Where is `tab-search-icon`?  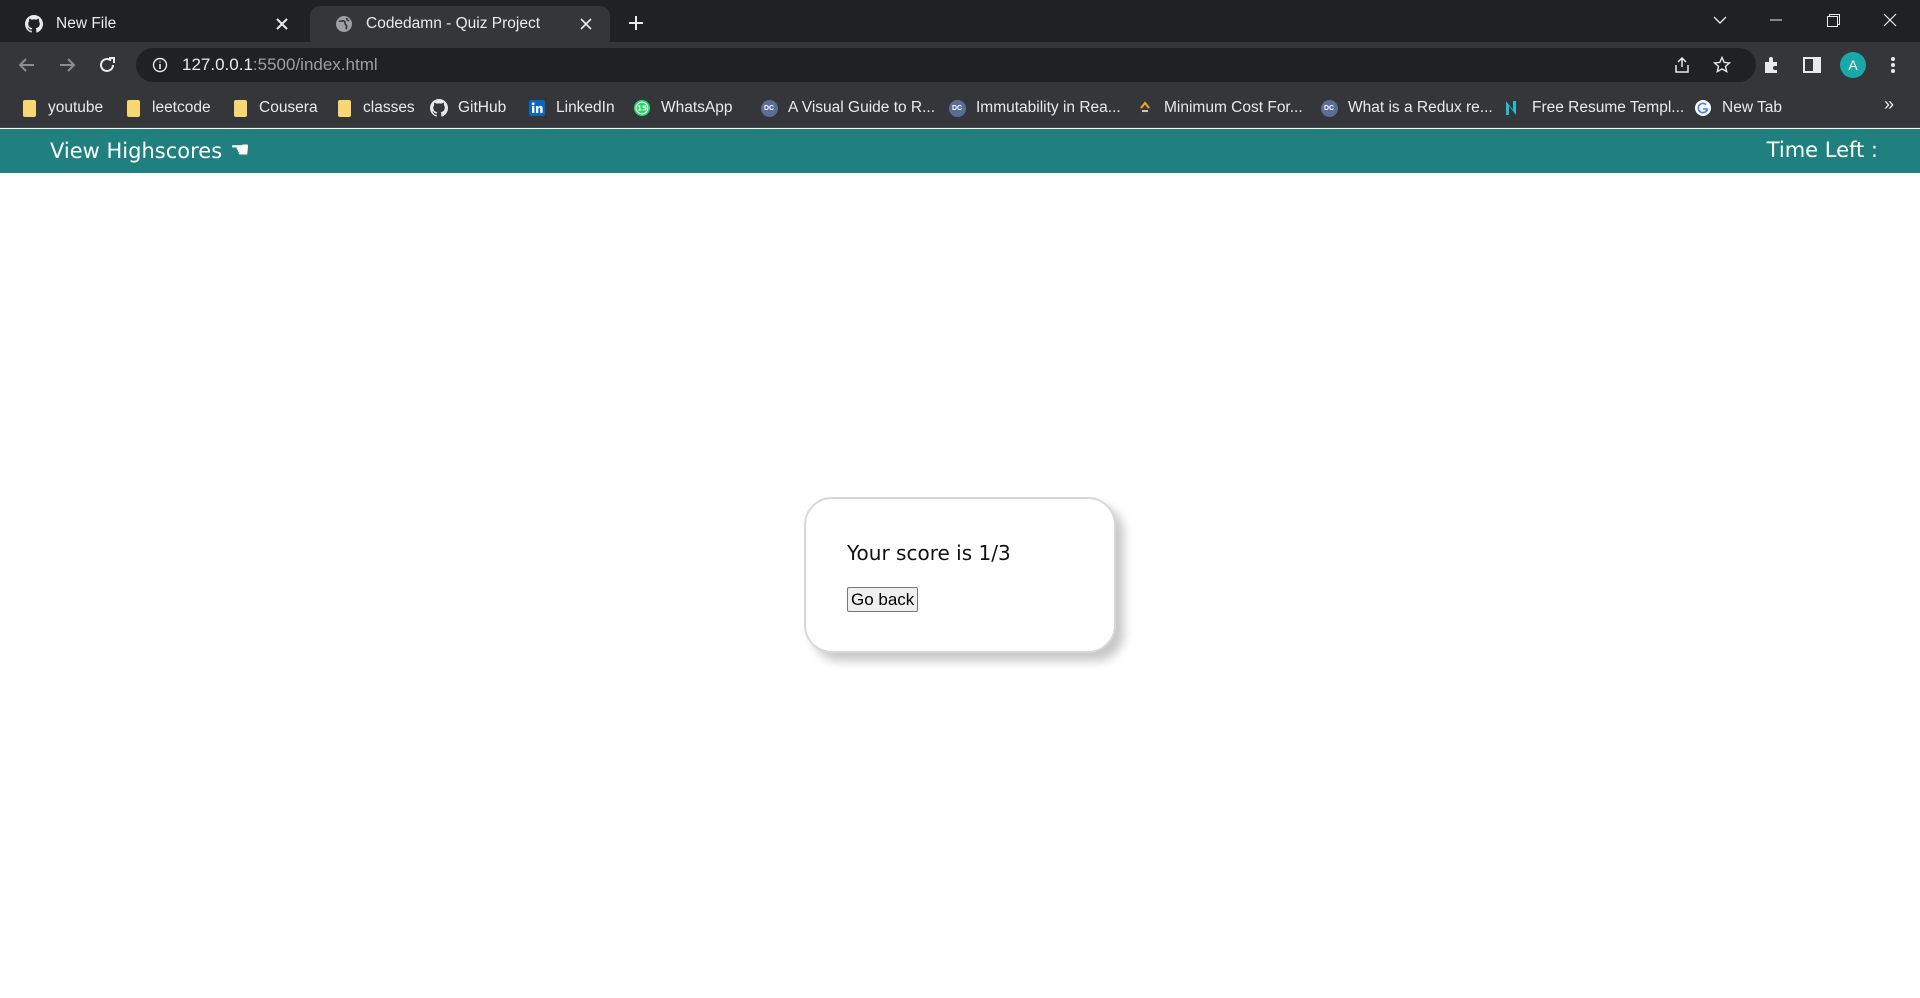
tab-search-icon is located at coordinates (1720, 20).